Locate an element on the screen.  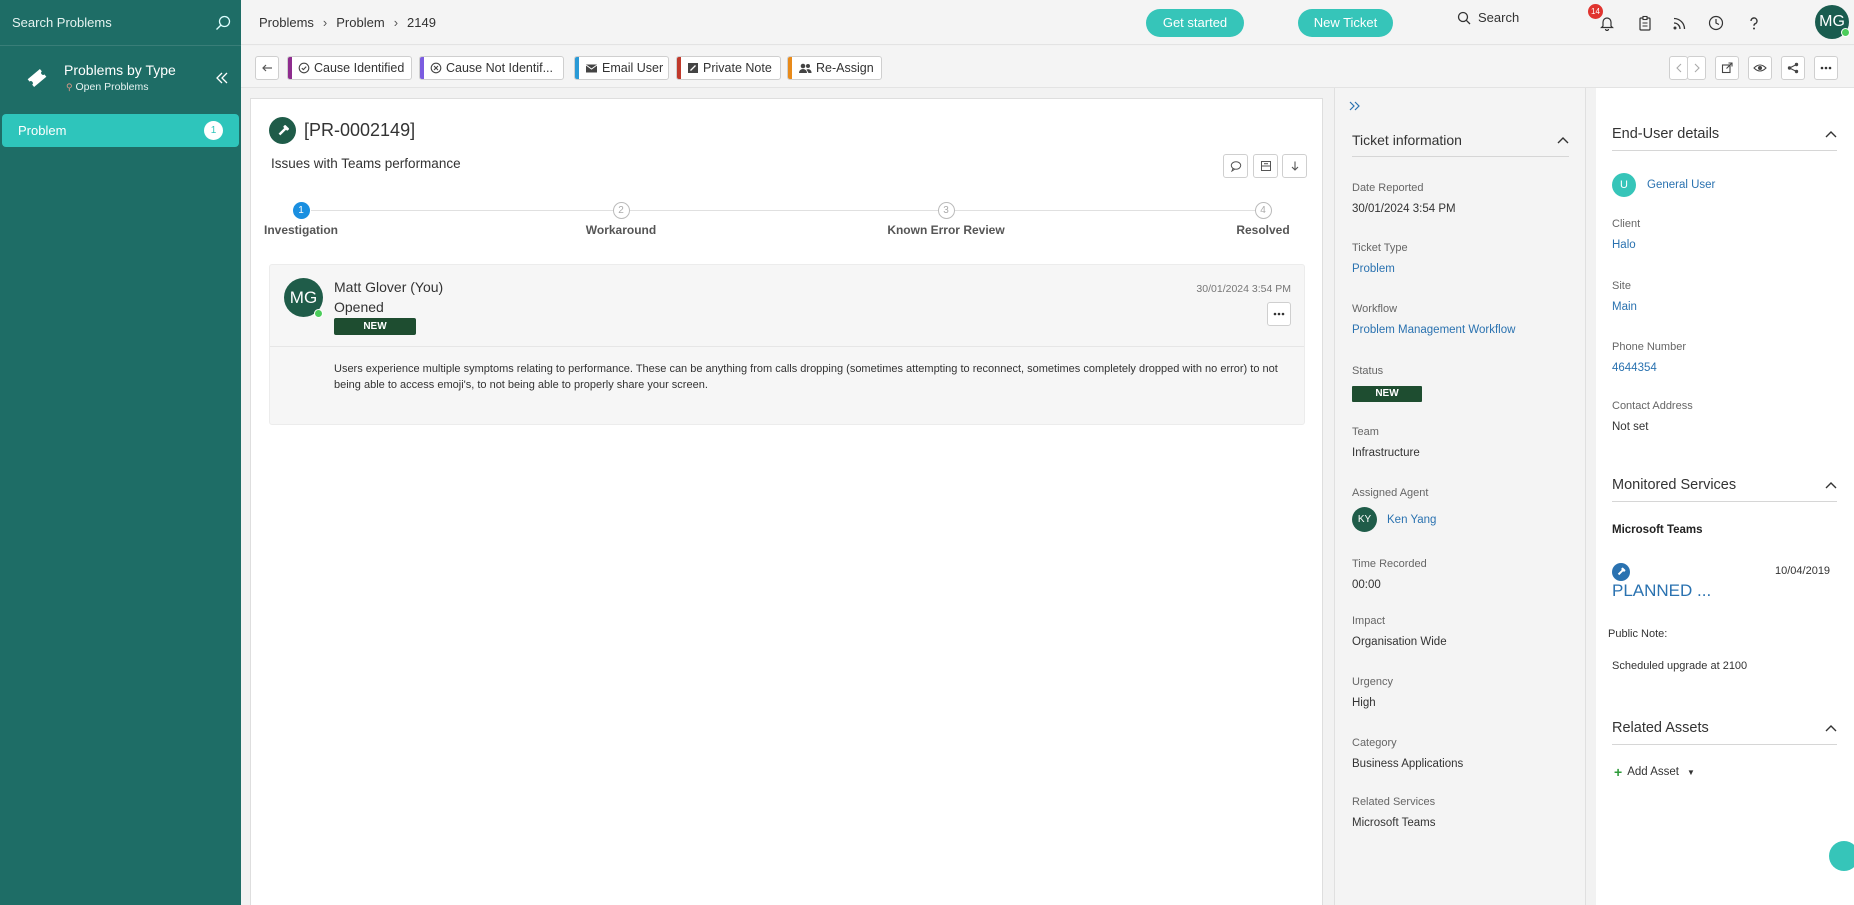
monitored-services-title: Monitored Services is located at coordinates (1674, 485).